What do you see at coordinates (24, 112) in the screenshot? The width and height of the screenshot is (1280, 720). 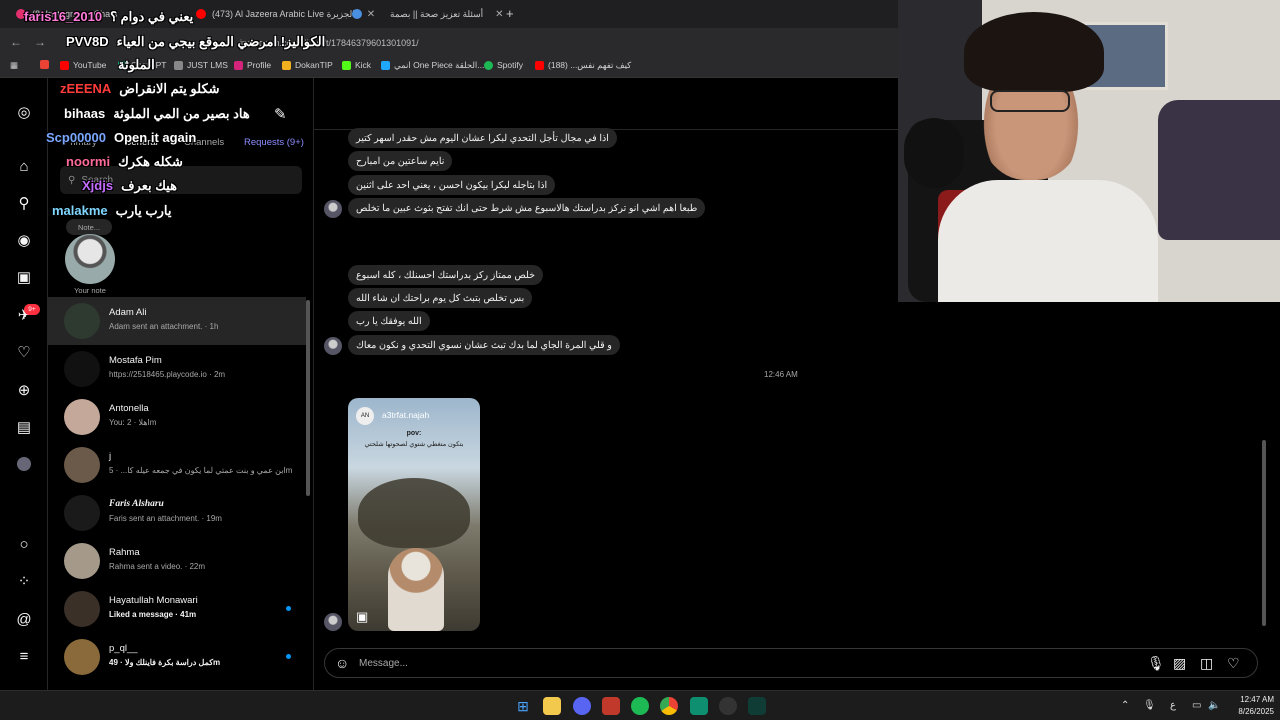 I see `instagram-icon: ◎` at bounding box center [24, 112].